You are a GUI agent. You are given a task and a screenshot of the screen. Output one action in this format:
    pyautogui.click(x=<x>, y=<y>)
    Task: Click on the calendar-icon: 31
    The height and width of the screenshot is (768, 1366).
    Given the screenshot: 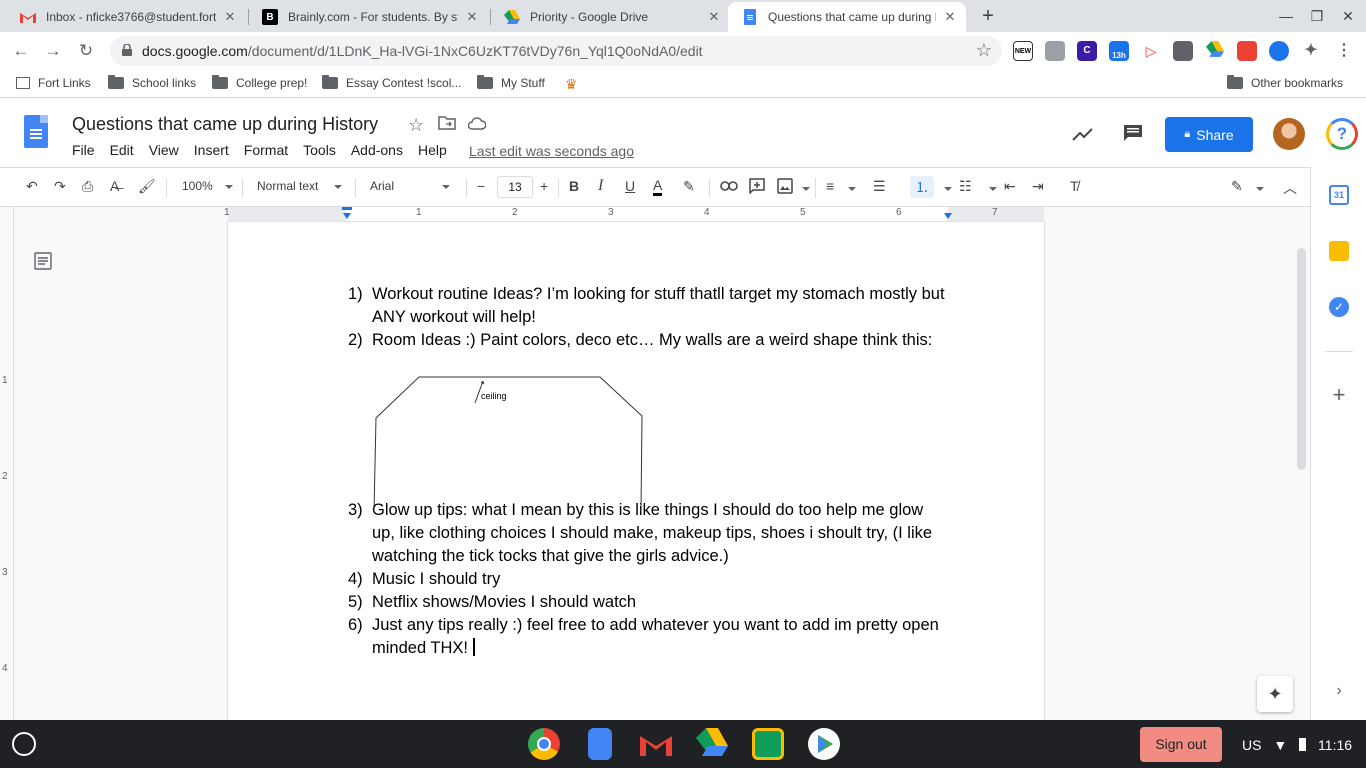 What is the action you would take?
    pyautogui.click(x=1339, y=195)
    